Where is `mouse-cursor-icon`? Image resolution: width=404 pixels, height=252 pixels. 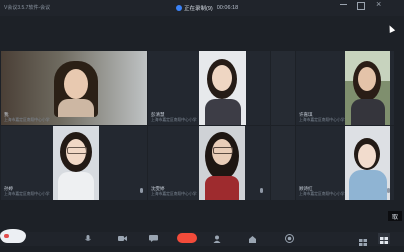
mouse-cursor-icon is located at coordinates (391, 28).